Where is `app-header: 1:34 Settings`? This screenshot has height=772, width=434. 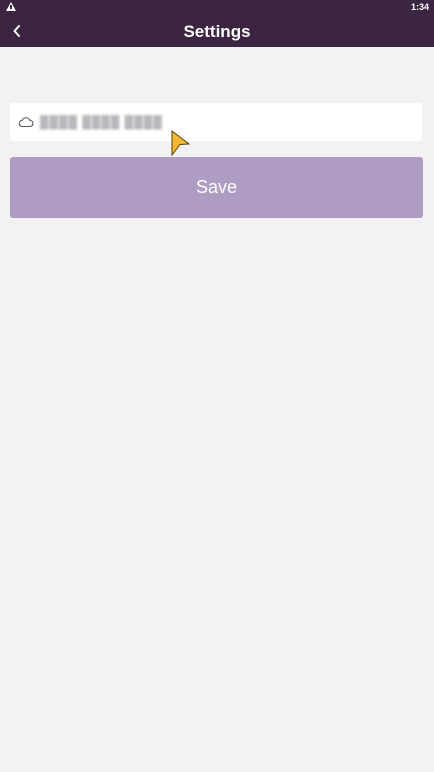 app-header: 1:34 Settings is located at coordinates (217, 23).